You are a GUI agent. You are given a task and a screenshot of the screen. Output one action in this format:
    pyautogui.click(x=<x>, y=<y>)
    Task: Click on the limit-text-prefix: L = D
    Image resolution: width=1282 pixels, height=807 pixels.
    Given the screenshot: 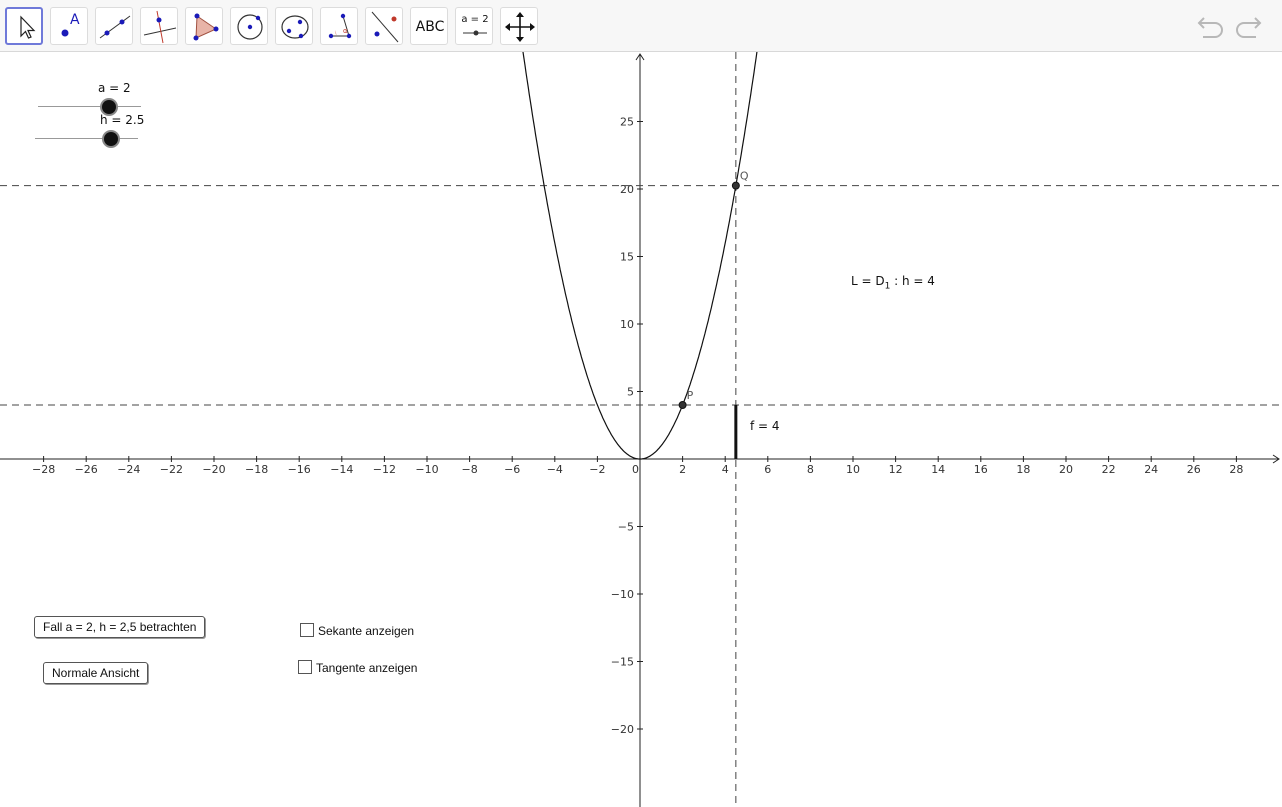 What is the action you would take?
    pyautogui.click(x=868, y=281)
    